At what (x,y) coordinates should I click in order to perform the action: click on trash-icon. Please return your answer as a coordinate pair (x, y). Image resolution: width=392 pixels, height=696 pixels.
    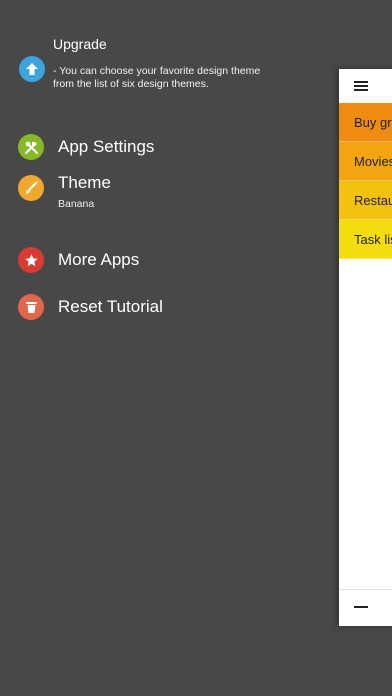
    Looking at the image, I should click on (31, 307).